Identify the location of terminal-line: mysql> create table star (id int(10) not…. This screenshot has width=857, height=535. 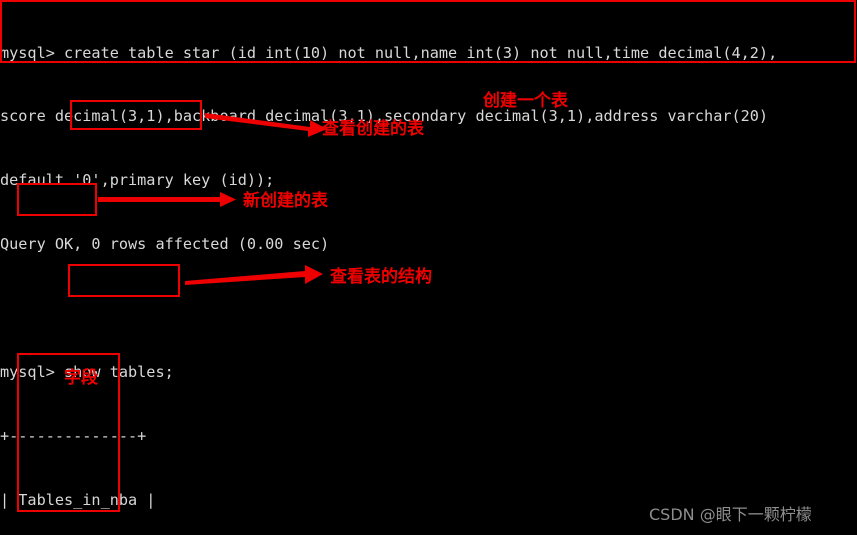
(389, 52).